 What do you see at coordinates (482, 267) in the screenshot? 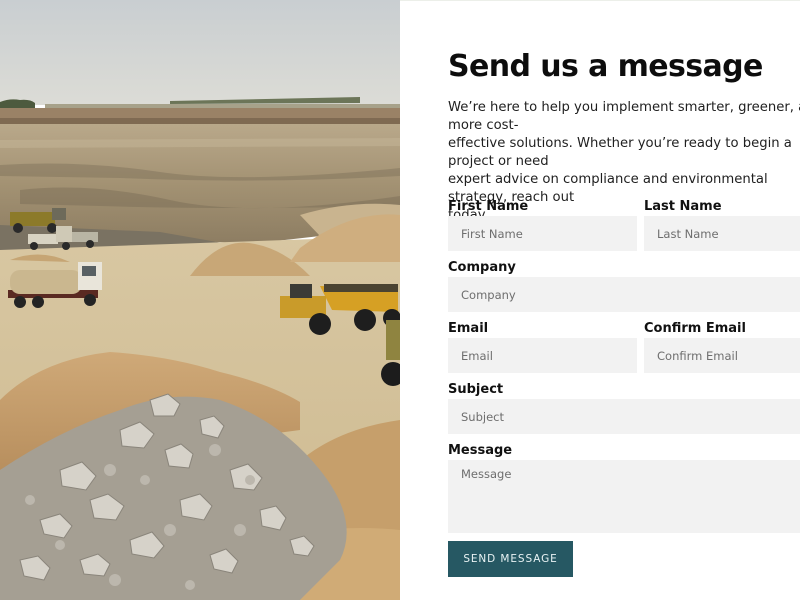
I see `company-label: Company` at bounding box center [482, 267].